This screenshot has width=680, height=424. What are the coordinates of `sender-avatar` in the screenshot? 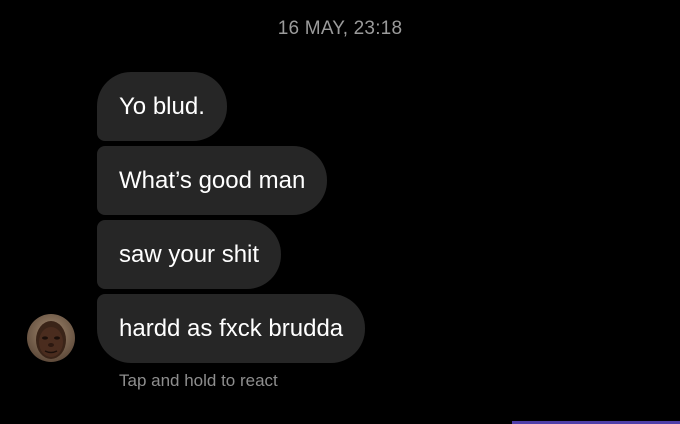 It's located at (51, 338).